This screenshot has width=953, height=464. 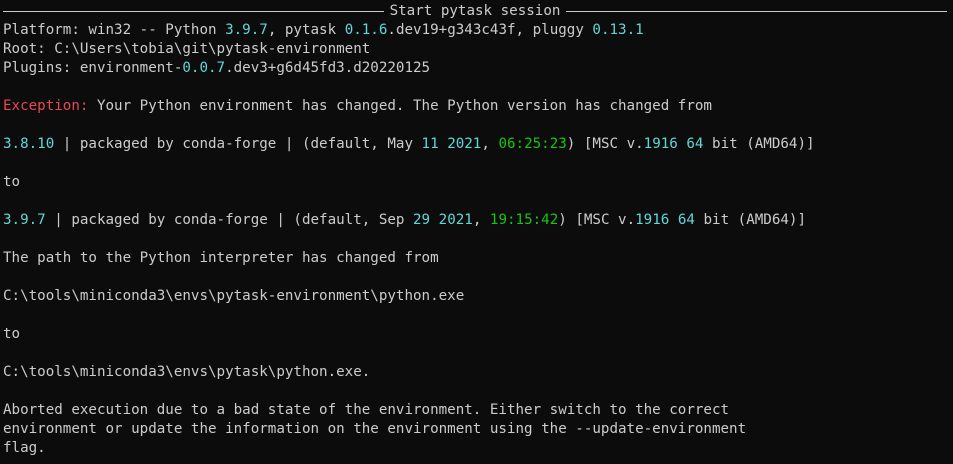 What do you see at coordinates (366, 30) in the screenshot?
I see `pytask-version: 0.1.6` at bounding box center [366, 30].